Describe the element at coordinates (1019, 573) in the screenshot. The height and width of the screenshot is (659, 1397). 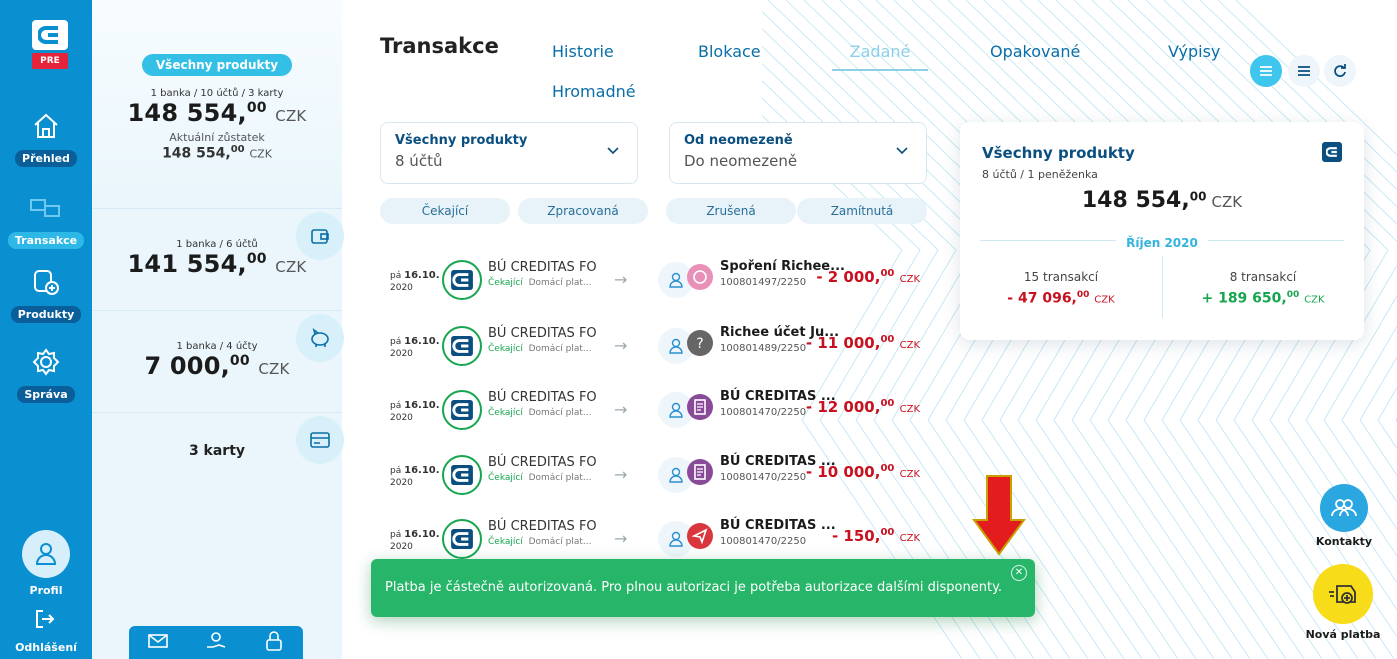
I see `close-icon: ✕` at that location.